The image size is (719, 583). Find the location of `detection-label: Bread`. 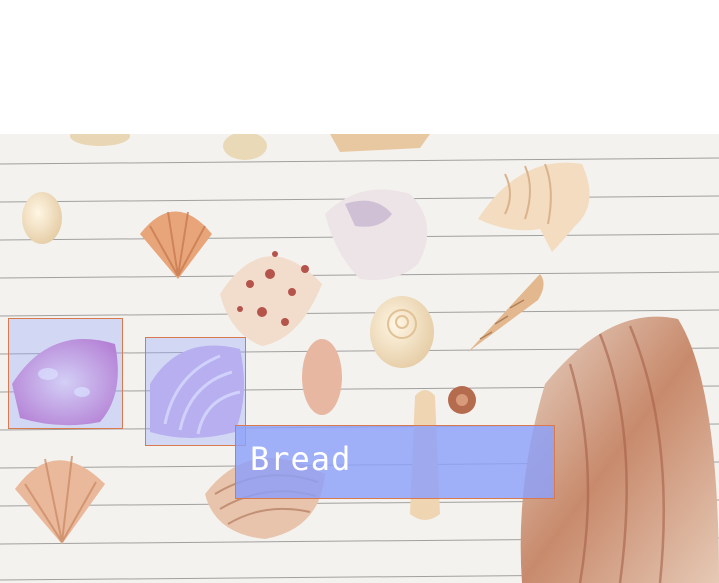

detection-label: Bread is located at coordinates (301, 459).